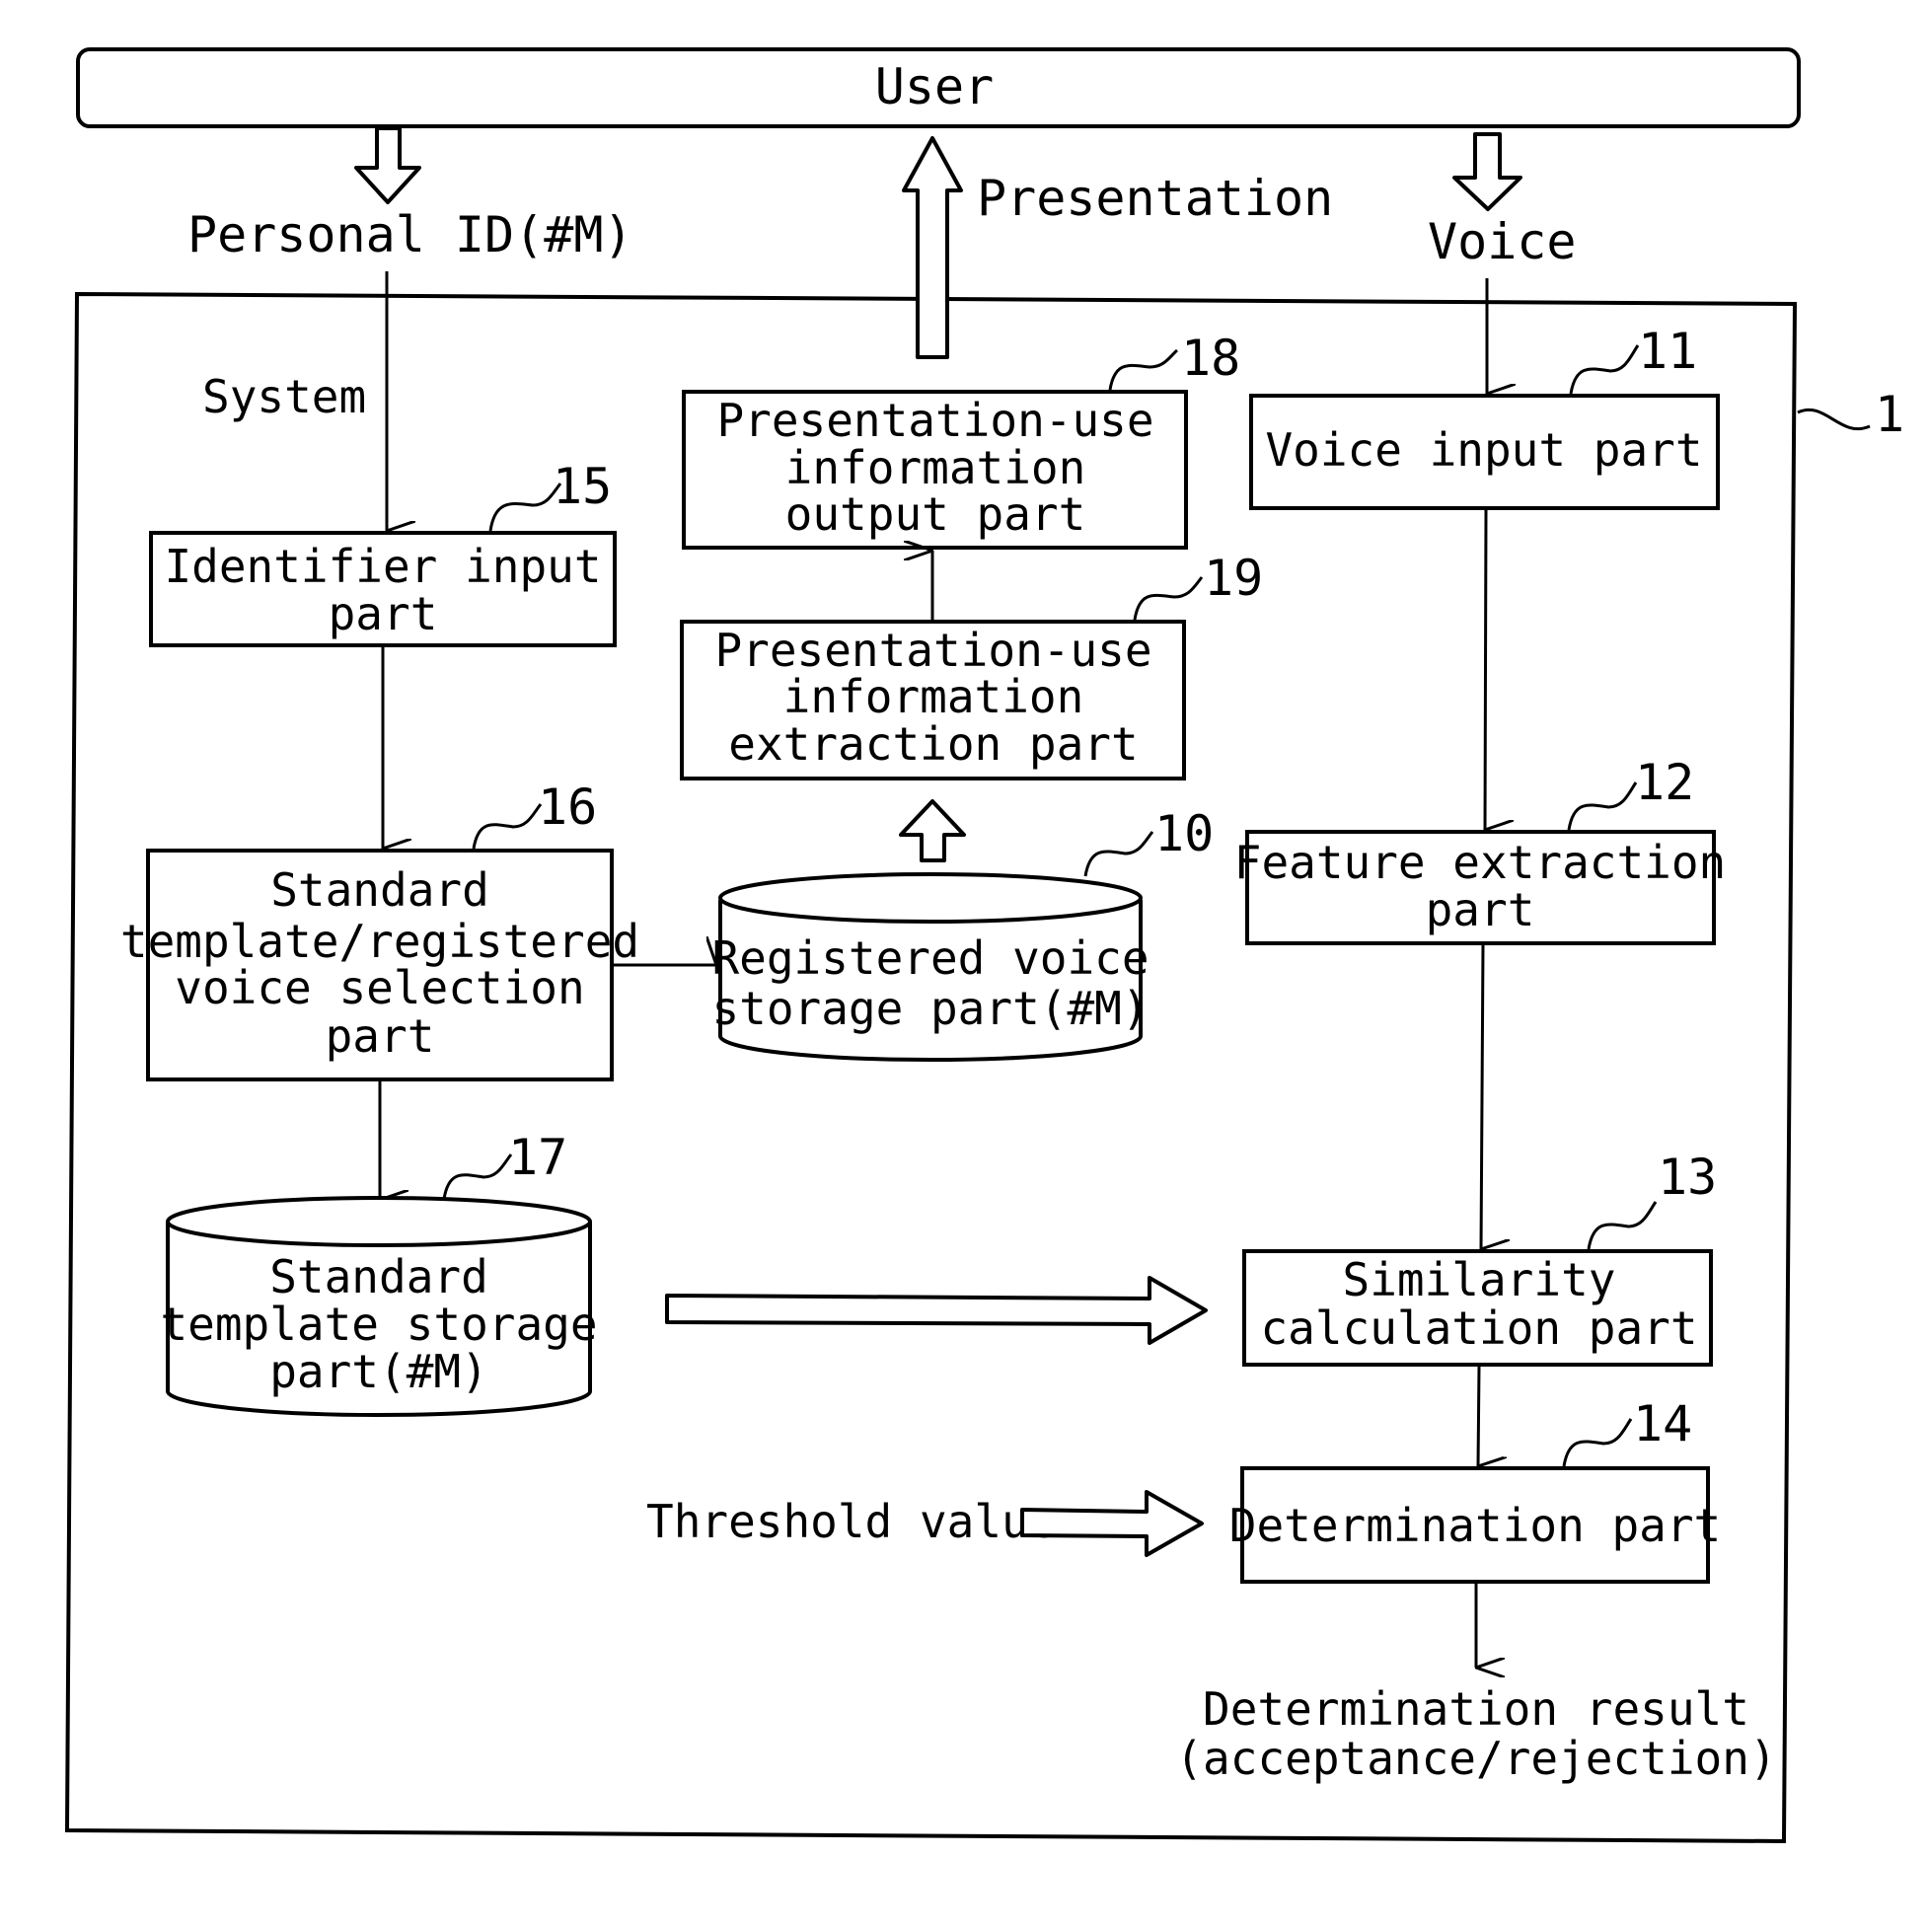  What do you see at coordinates (379, 987) in the screenshot?
I see `block-label-line: voice selection` at bounding box center [379, 987].